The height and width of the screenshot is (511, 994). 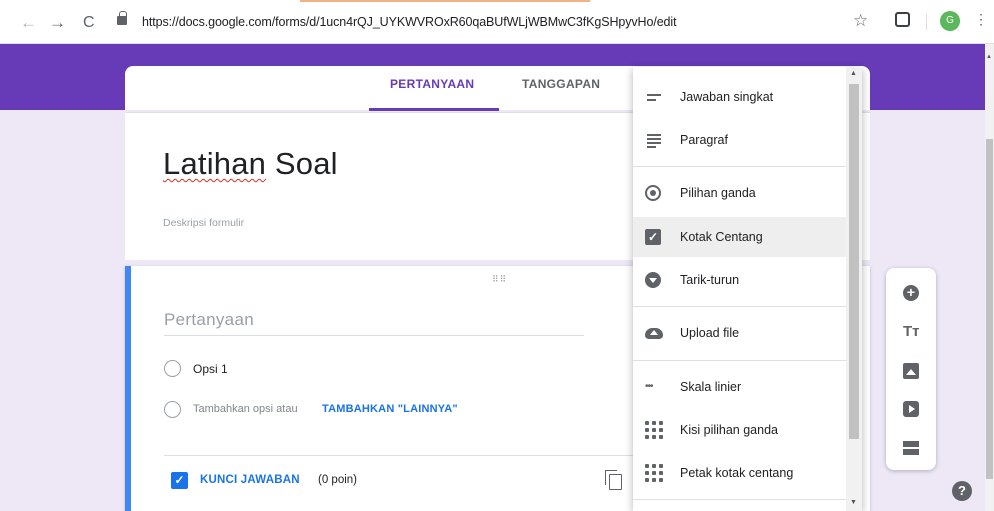 I want to click on menu-scrollbar-thumb, so click(x=854, y=261).